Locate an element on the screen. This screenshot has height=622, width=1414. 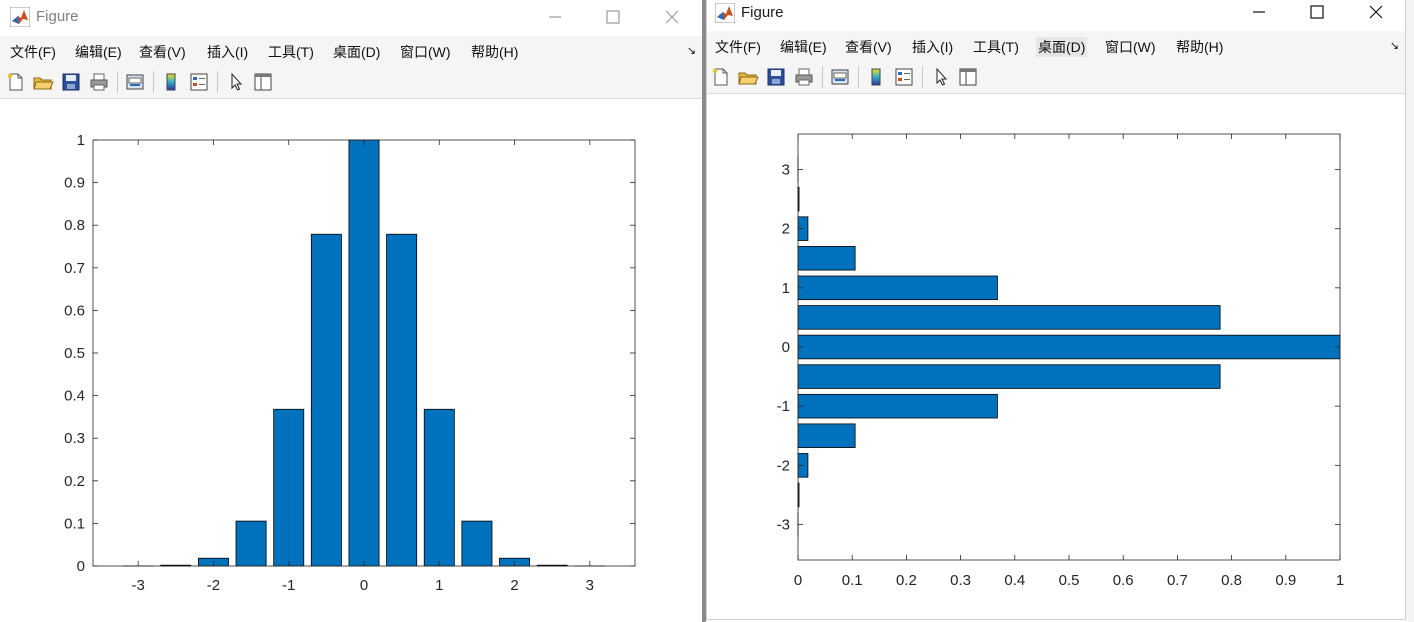
y-tick-label: 0.6 is located at coordinates (74, 310).